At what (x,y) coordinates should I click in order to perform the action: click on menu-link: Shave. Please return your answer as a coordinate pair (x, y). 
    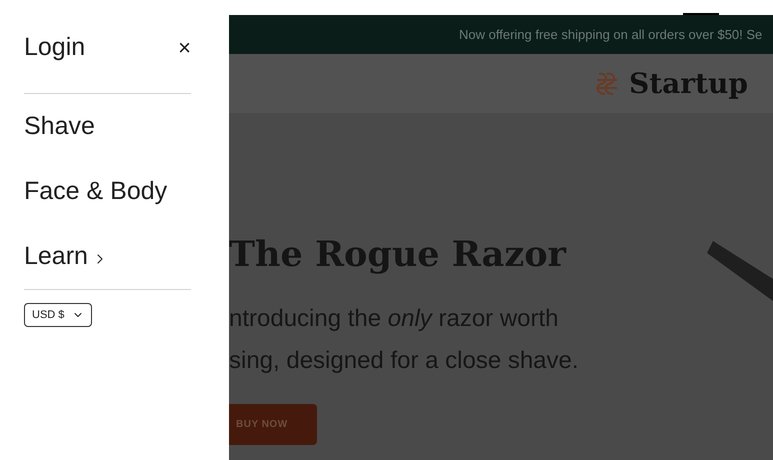
    Looking at the image, I should click on (107, 126).